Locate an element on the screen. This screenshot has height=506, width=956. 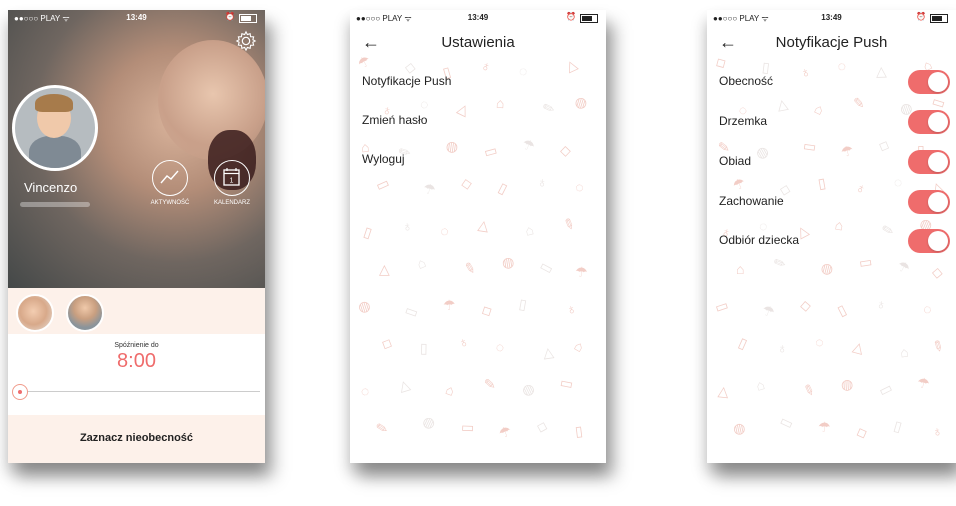
child-avatar is located at coordinates (55, 128).